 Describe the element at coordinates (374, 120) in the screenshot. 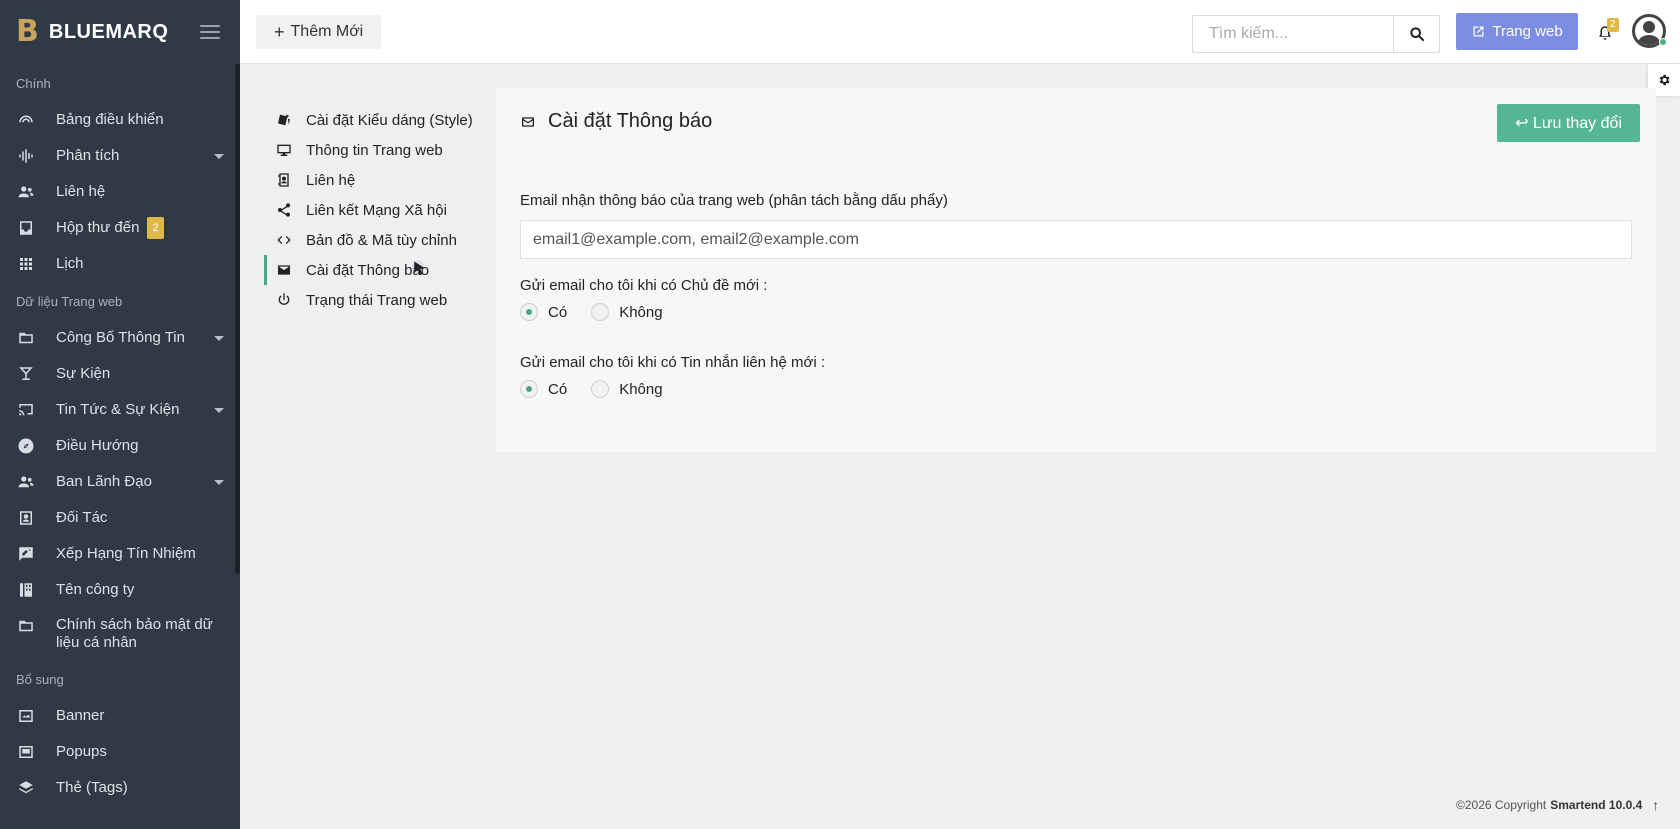

I see `subnav-item: Cài đặt Kiểu dáng (Style)` at that location.